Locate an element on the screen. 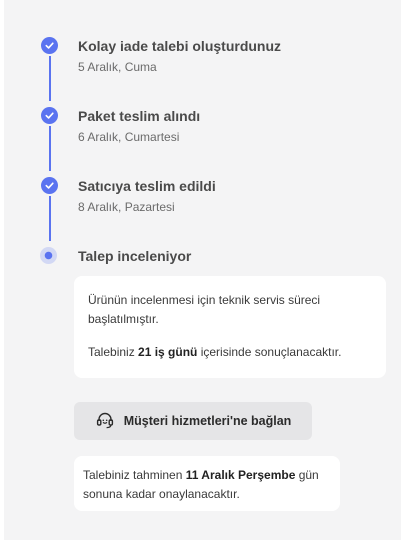 The height and width of the screenshot is (540, 405). customer-service-button: Müşteri hizmetleri'ne bağlan is located at coordinates (193, 421).